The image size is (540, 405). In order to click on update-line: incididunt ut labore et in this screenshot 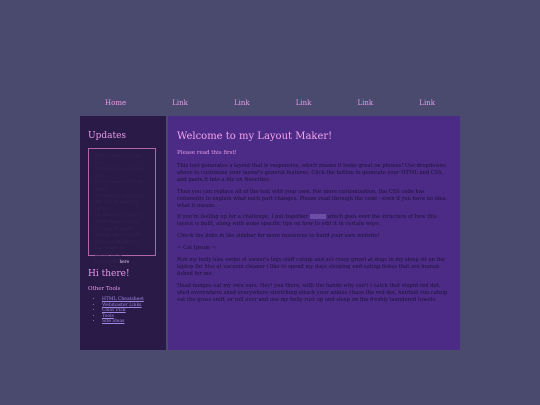, I will do `click(119, 215)`.